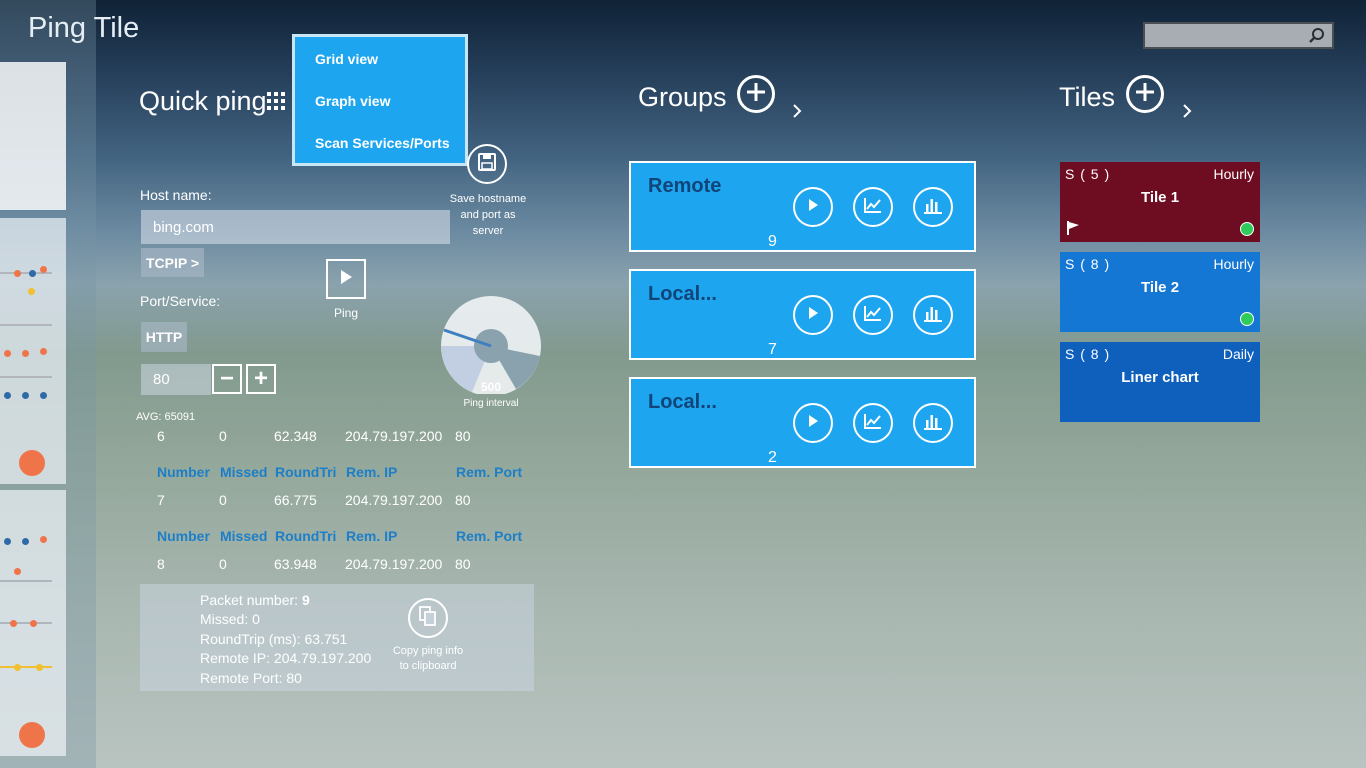 The height and width of the screenshot is (768, 1366). Describe the element at coordinates (1160, 292) in the screenshot. I see `tile-card: S ( 8 ) Hourly Tile 2` at that location.